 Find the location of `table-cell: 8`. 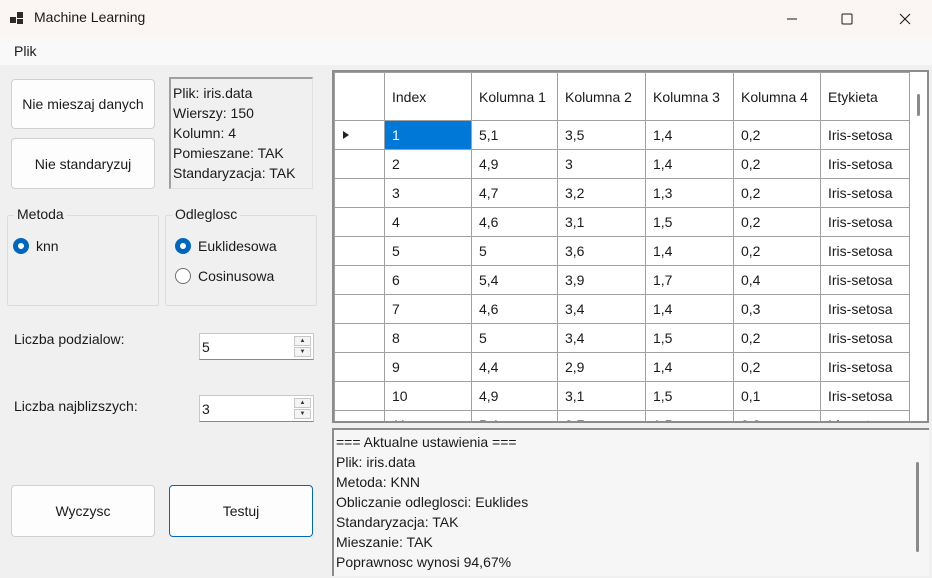

table-cell: 8 is located at coordinates (428, 338).